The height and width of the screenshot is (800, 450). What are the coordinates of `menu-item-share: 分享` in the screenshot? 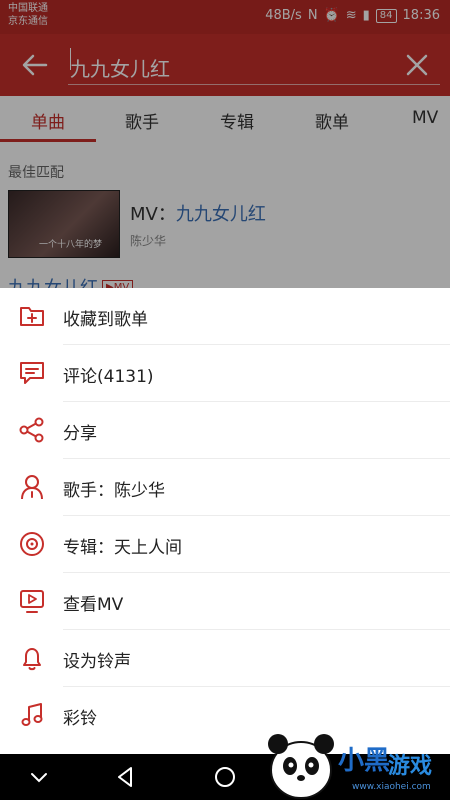 It's located at (225, 430).